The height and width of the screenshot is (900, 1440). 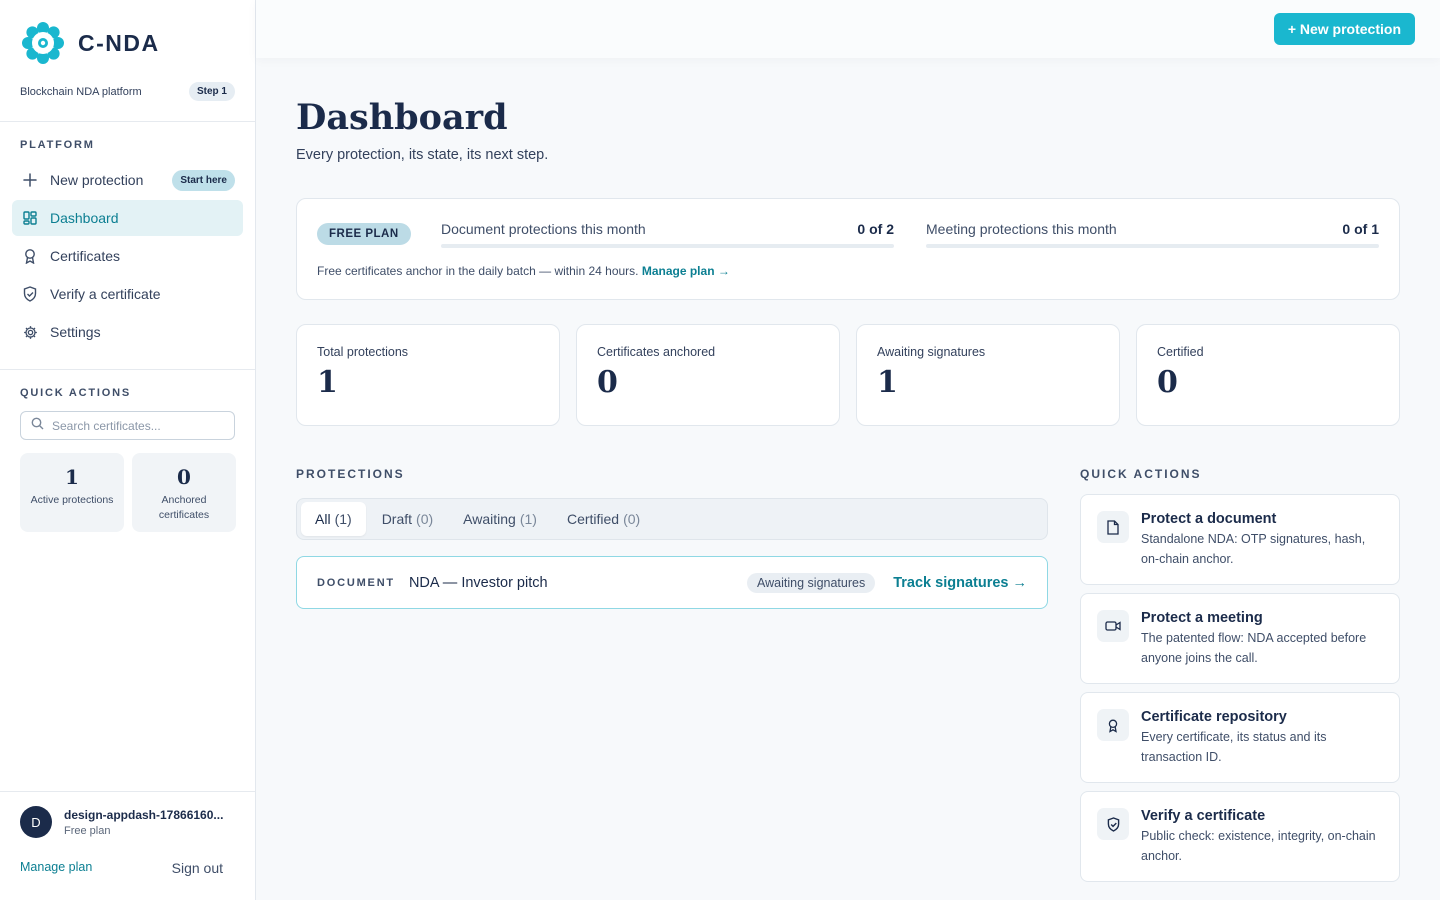 I want to click on grid-icon, so click(x=30, y=218).